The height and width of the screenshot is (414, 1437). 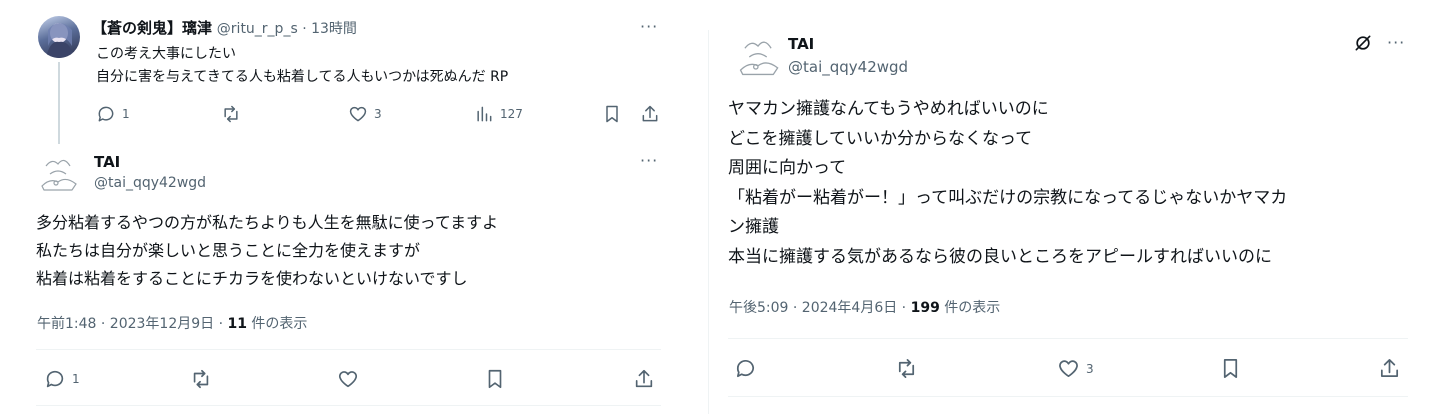 I want to click on main-line-1: 多分粘着するやつの方が私たちよりも人生を無駄に使ってますよ, so click(x=267, y=222).